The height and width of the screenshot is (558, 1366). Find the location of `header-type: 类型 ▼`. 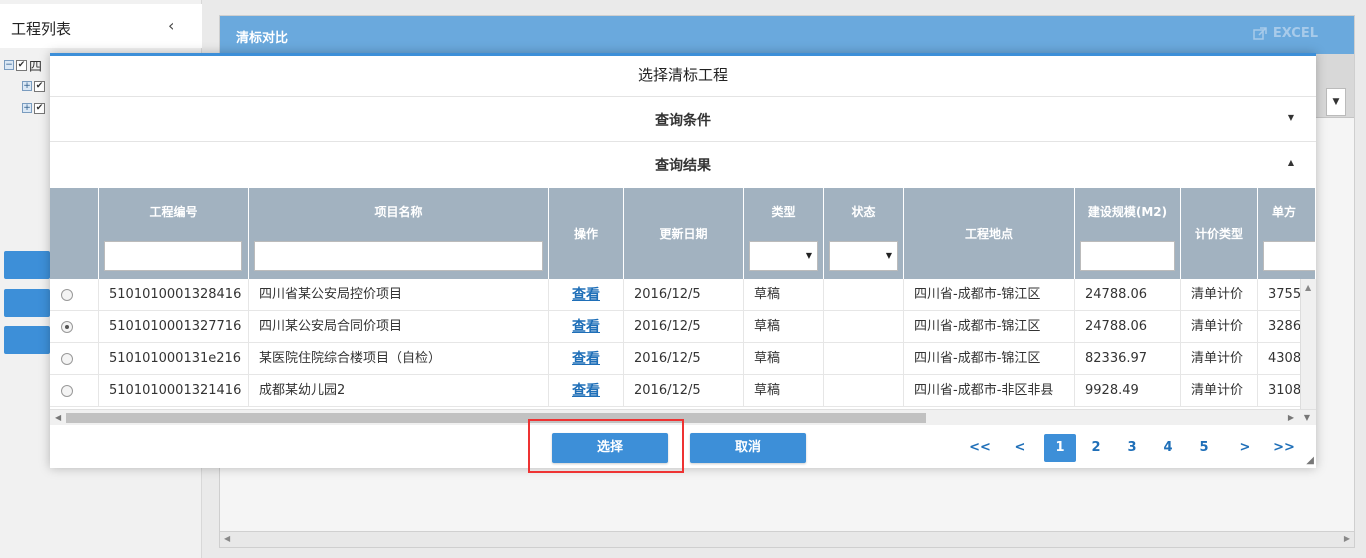

header-type: 类型 ▼ is located at coordinates (784, 233).